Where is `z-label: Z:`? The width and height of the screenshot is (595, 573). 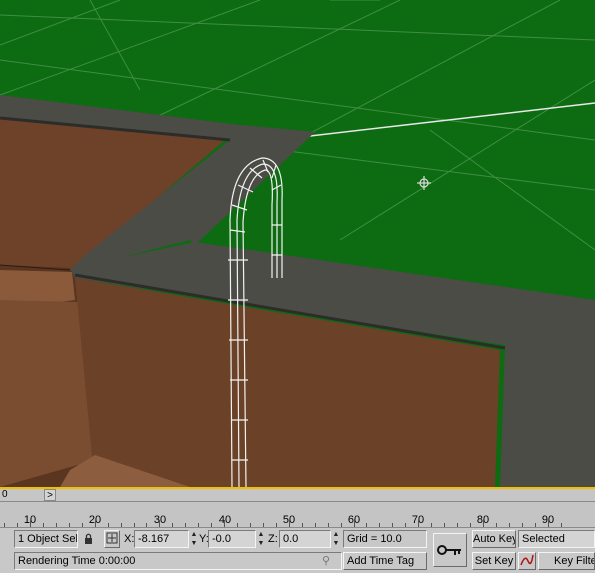
z-label: Z: is located at coordinates (273, 539).